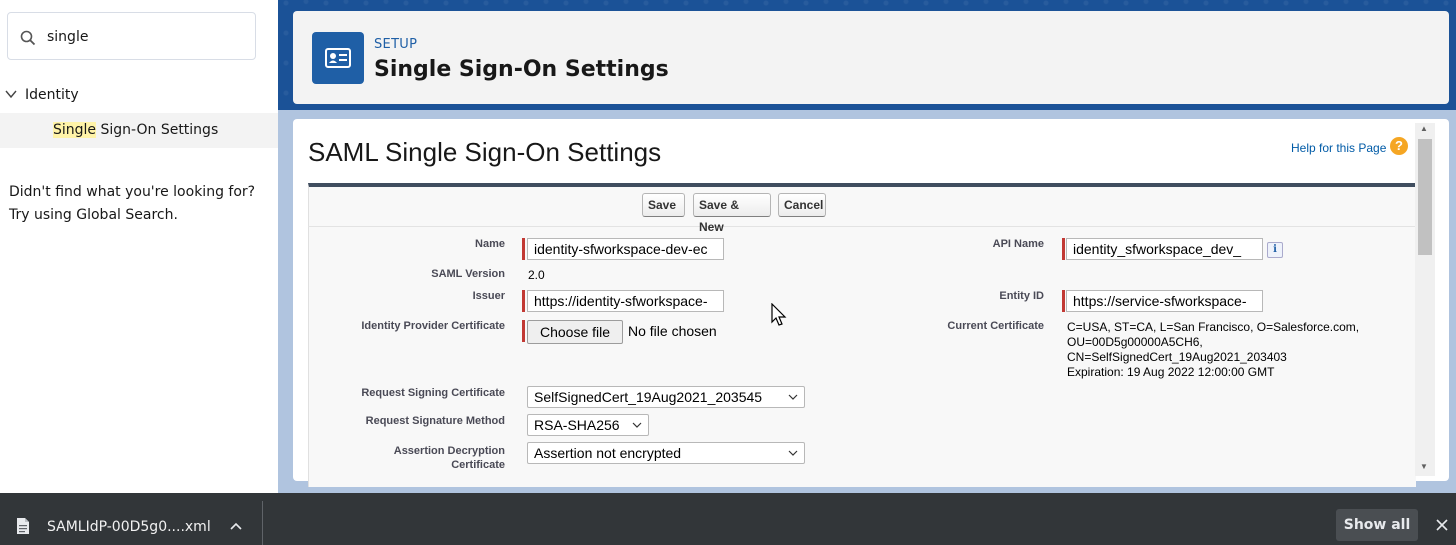  What do you see at coordinates (648, 397) in the screenshot?
I see `select-value: SelfSignedCert_19Aug2021_203545` at bounding box center [648, 397].